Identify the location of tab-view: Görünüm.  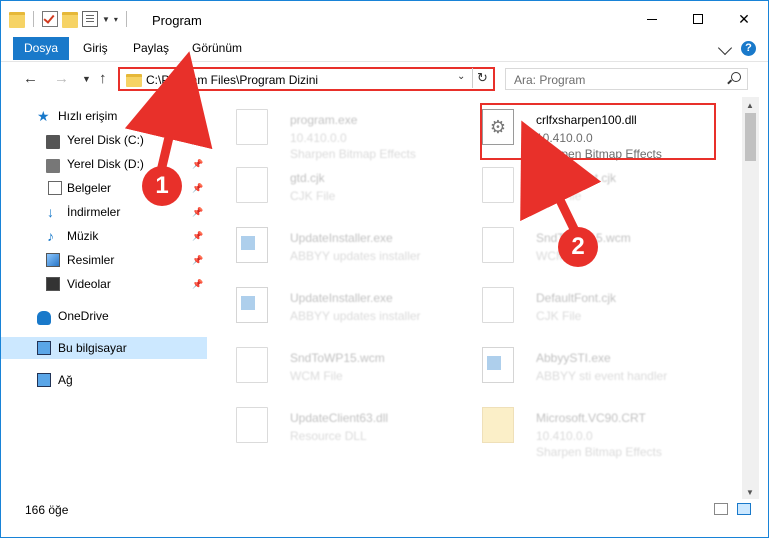
(217, 48).